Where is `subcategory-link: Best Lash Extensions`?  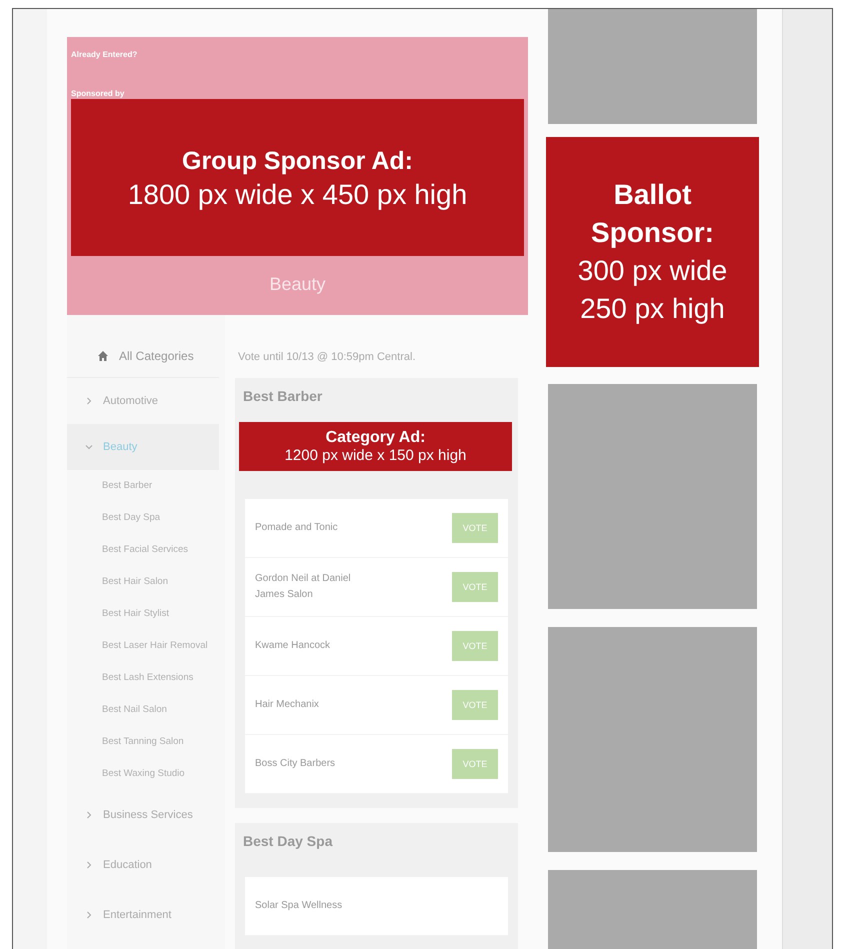
subcategory-link: Best Lash Extensions is located at coordinates (146, 678).